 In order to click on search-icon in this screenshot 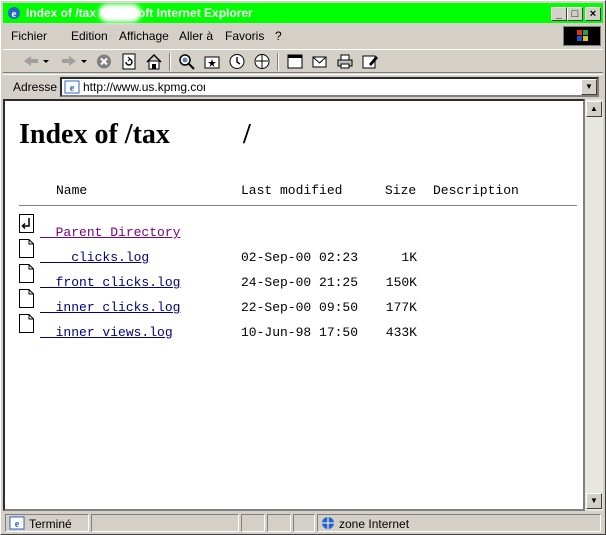, I will do `click(187, 61)`.